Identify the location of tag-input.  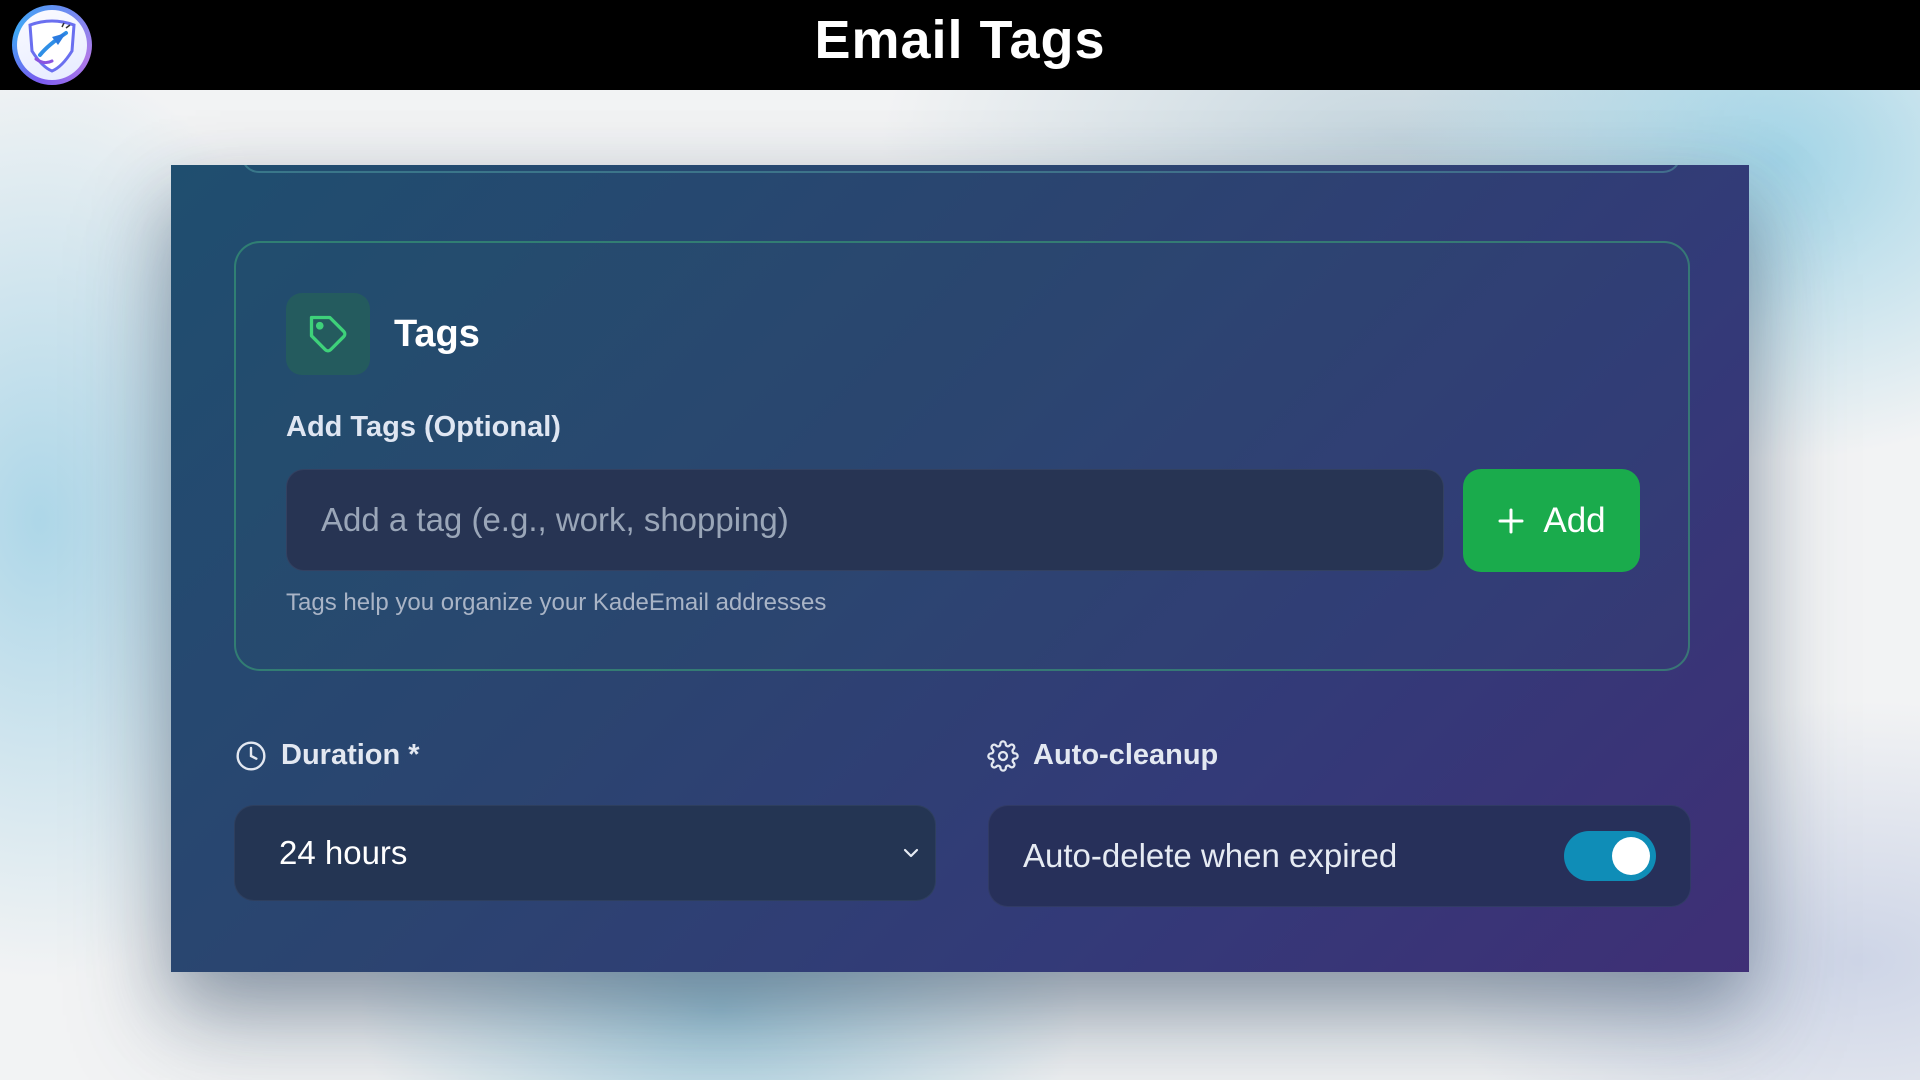
(865, 520).